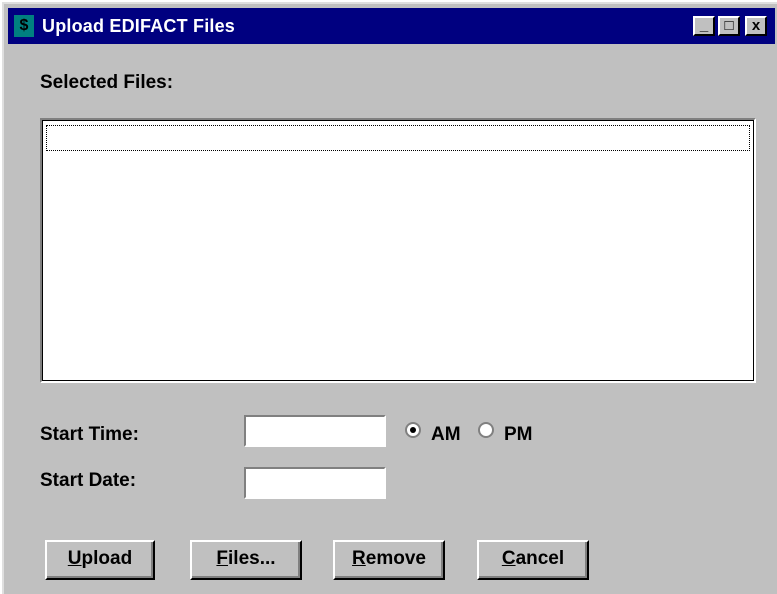 The height and width of the screenshot is (594, 777). Describe the element at coordinates (88, 480) in the screenshot. I see `start-date-label: Start Date:` at that location.